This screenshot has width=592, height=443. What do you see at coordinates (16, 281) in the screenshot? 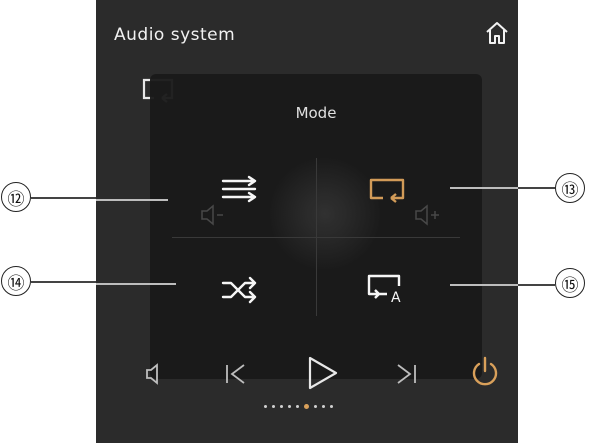
I see `callout-14: ⑭` at bounding box center [16, 281].